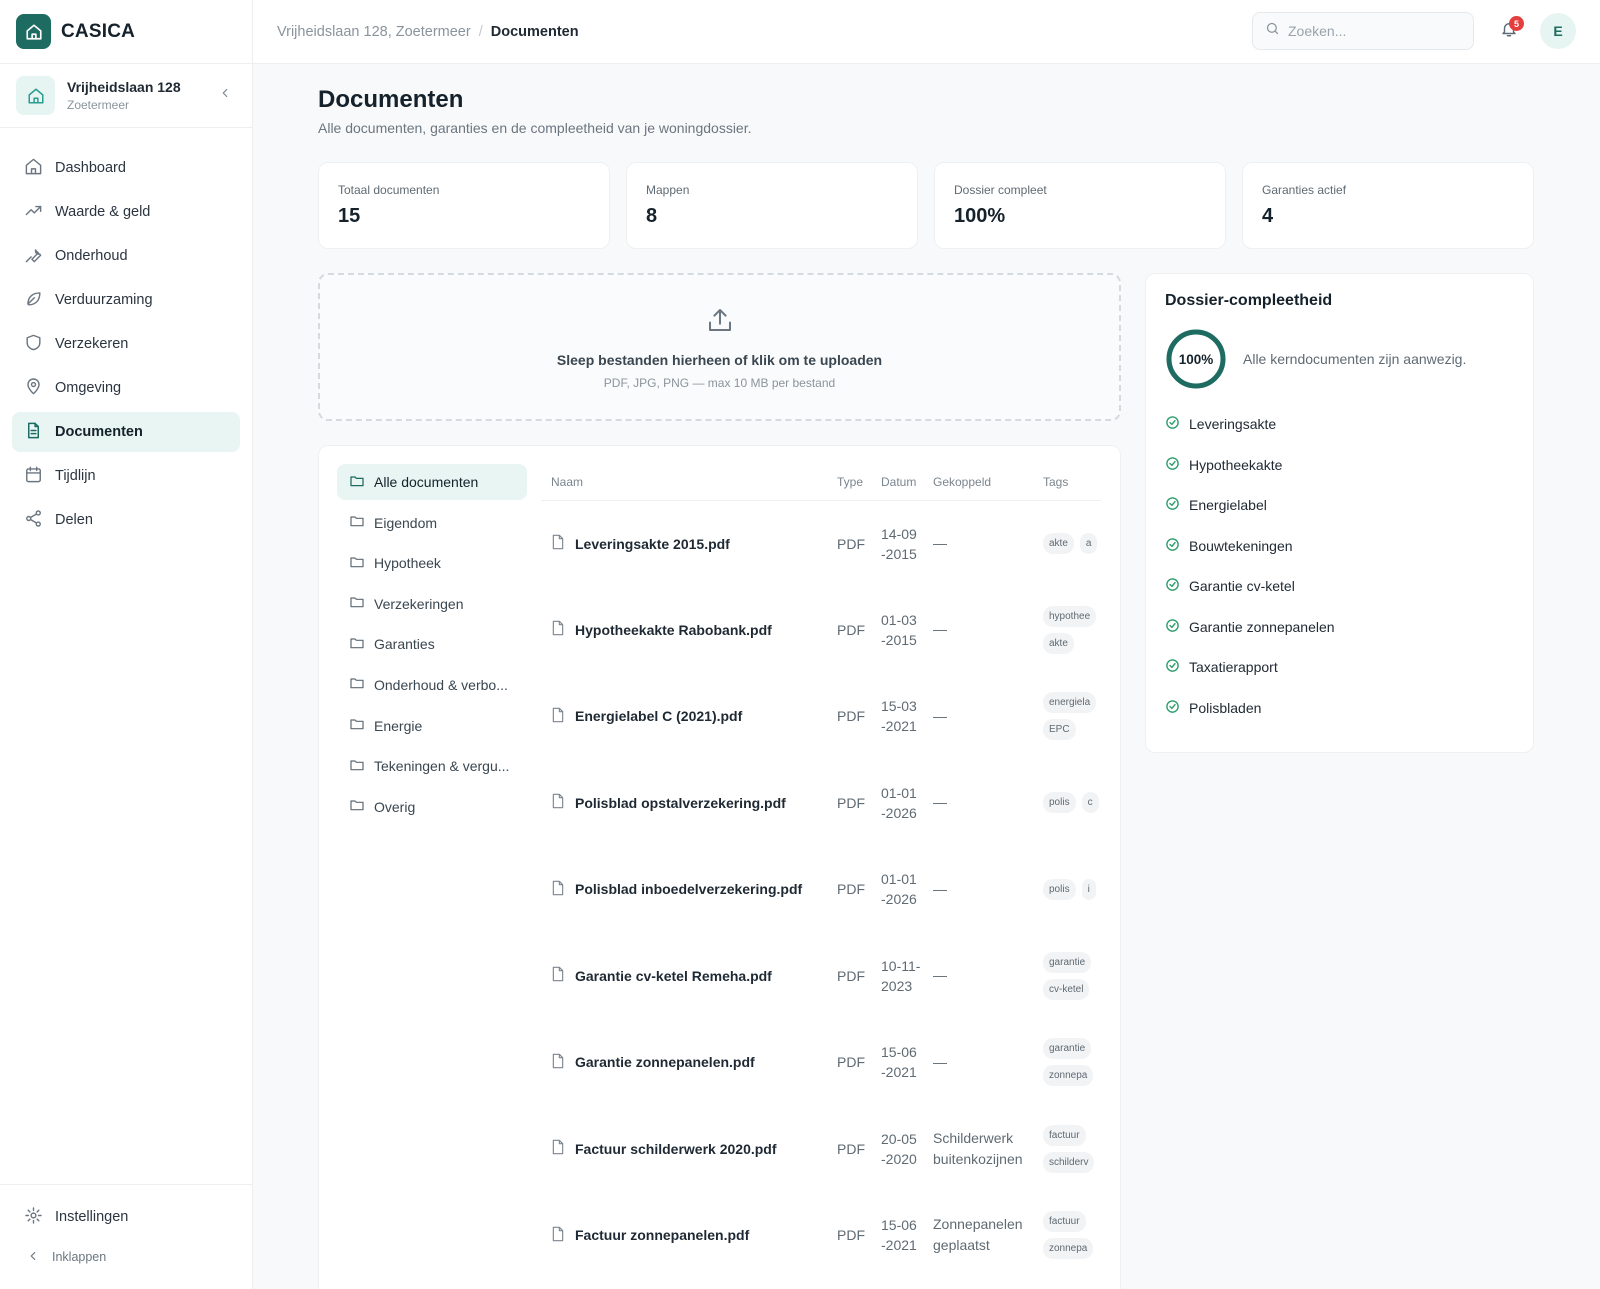  Describe the element at coordinates (88, 388) in the screenshot. I see `nav-label: Omgeving` at that location.